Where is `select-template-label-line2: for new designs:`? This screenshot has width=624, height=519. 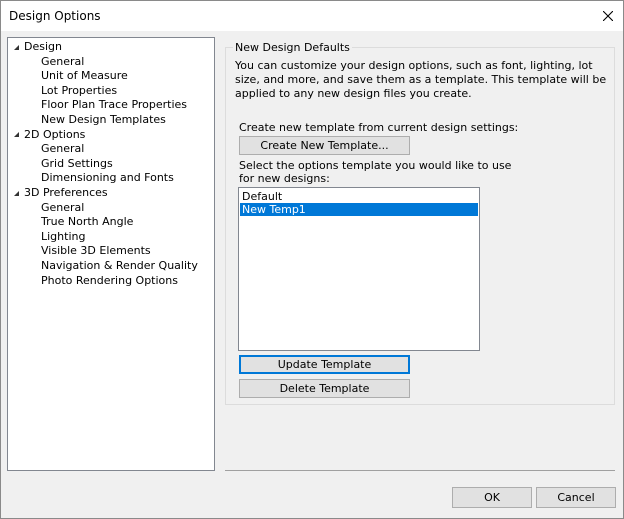 select-template-label-line2: for new designs: is located at coordinates (284, 178).